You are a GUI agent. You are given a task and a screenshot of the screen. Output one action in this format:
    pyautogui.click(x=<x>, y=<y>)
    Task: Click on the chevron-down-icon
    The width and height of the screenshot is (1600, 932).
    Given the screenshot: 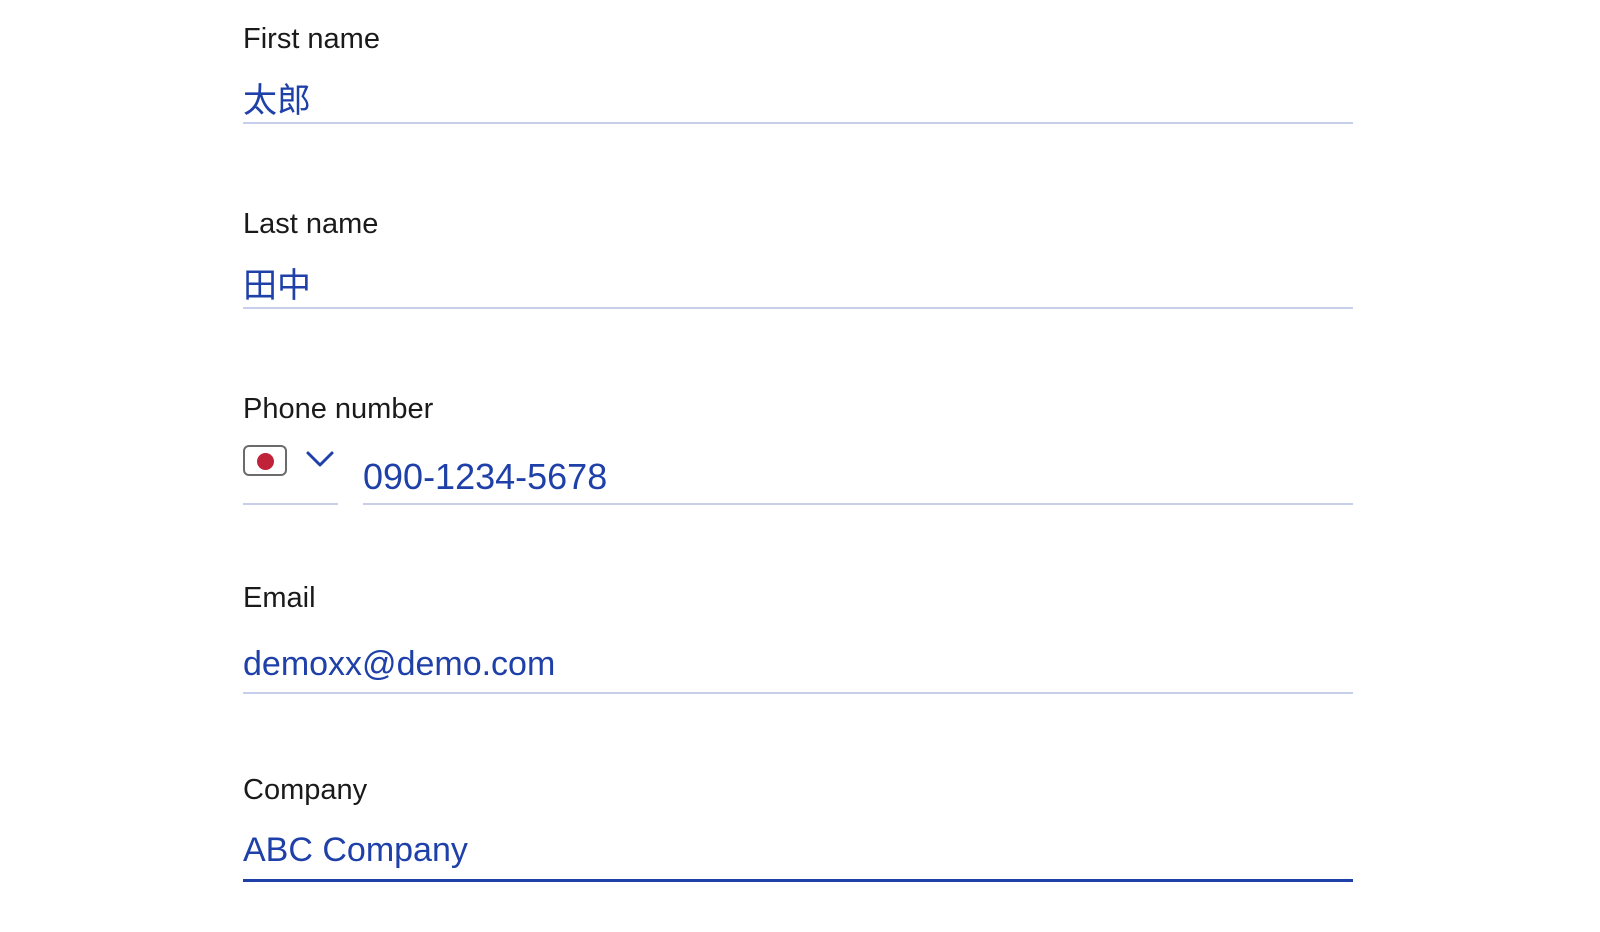 What is the action you would take?
    pyautogui.click(x=320, y=459)
    